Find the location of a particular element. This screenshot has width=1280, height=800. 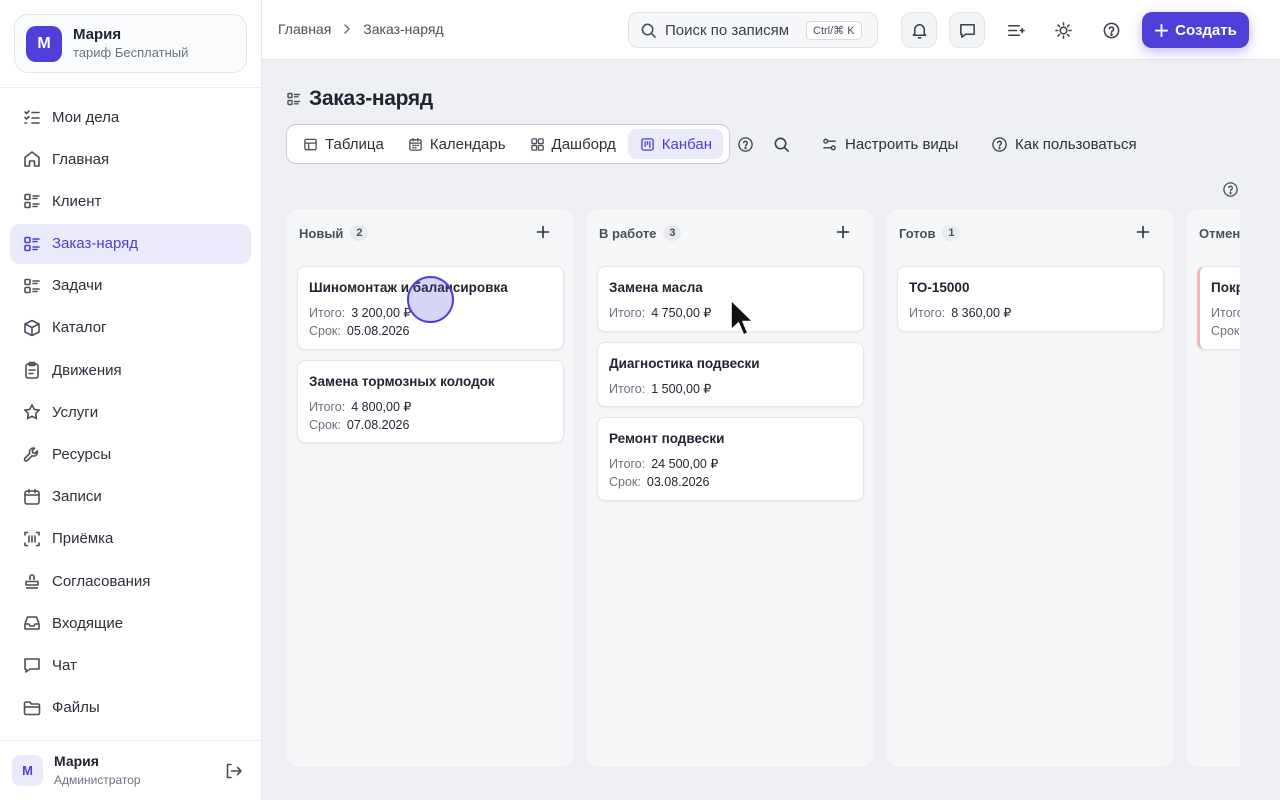

help-button is located at coordinates (1111, 30).